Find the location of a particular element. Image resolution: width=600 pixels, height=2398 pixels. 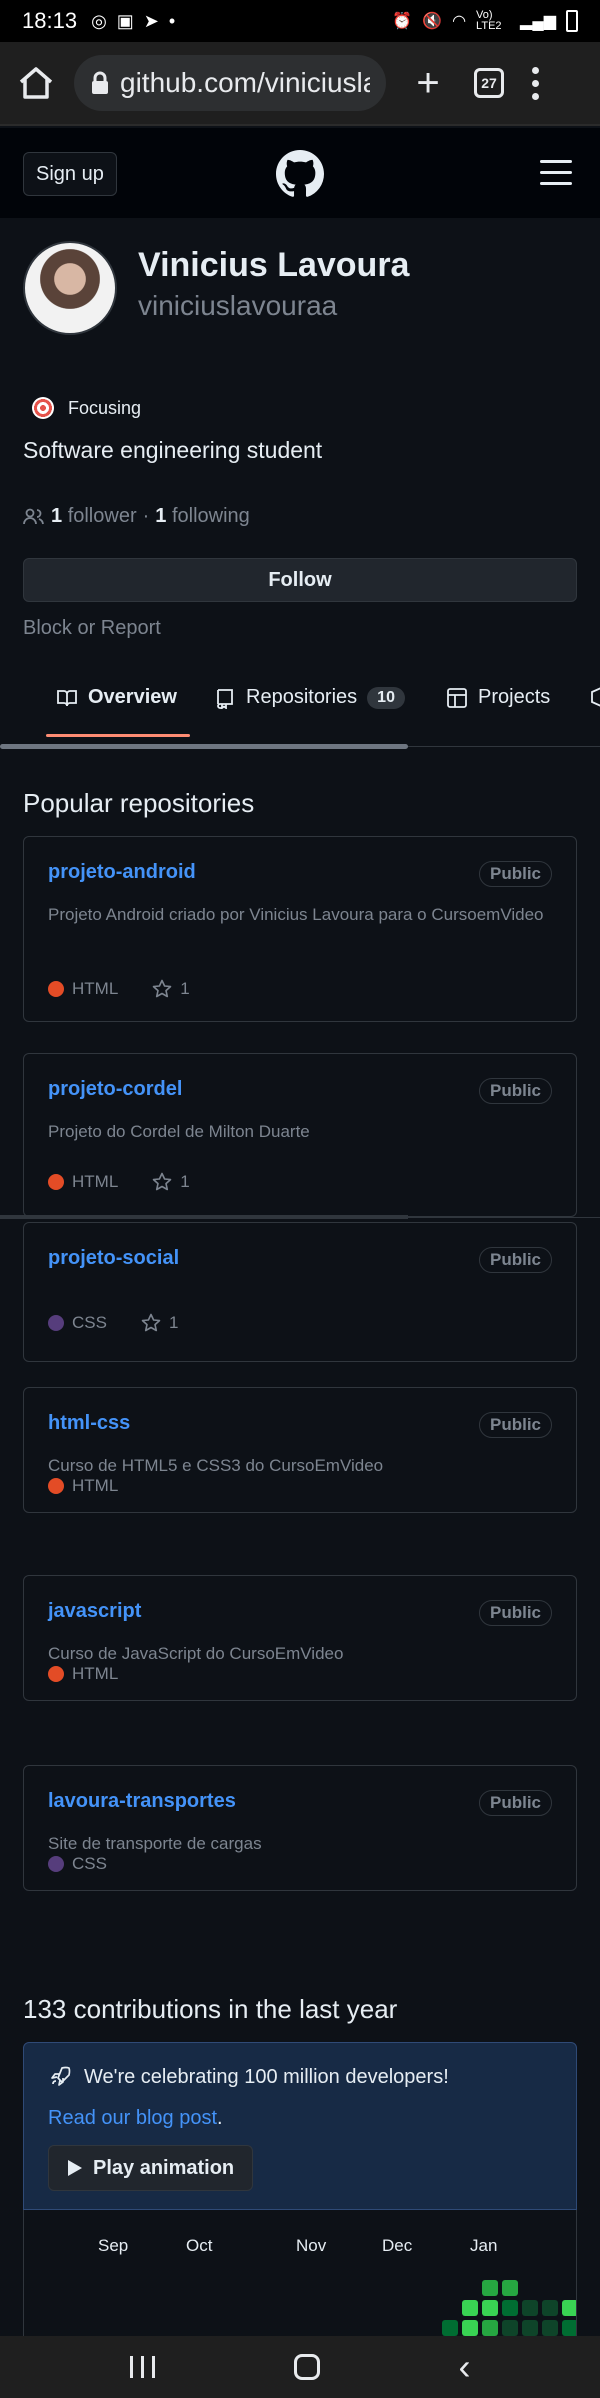

home-icon is located at coordinates (36, 83).